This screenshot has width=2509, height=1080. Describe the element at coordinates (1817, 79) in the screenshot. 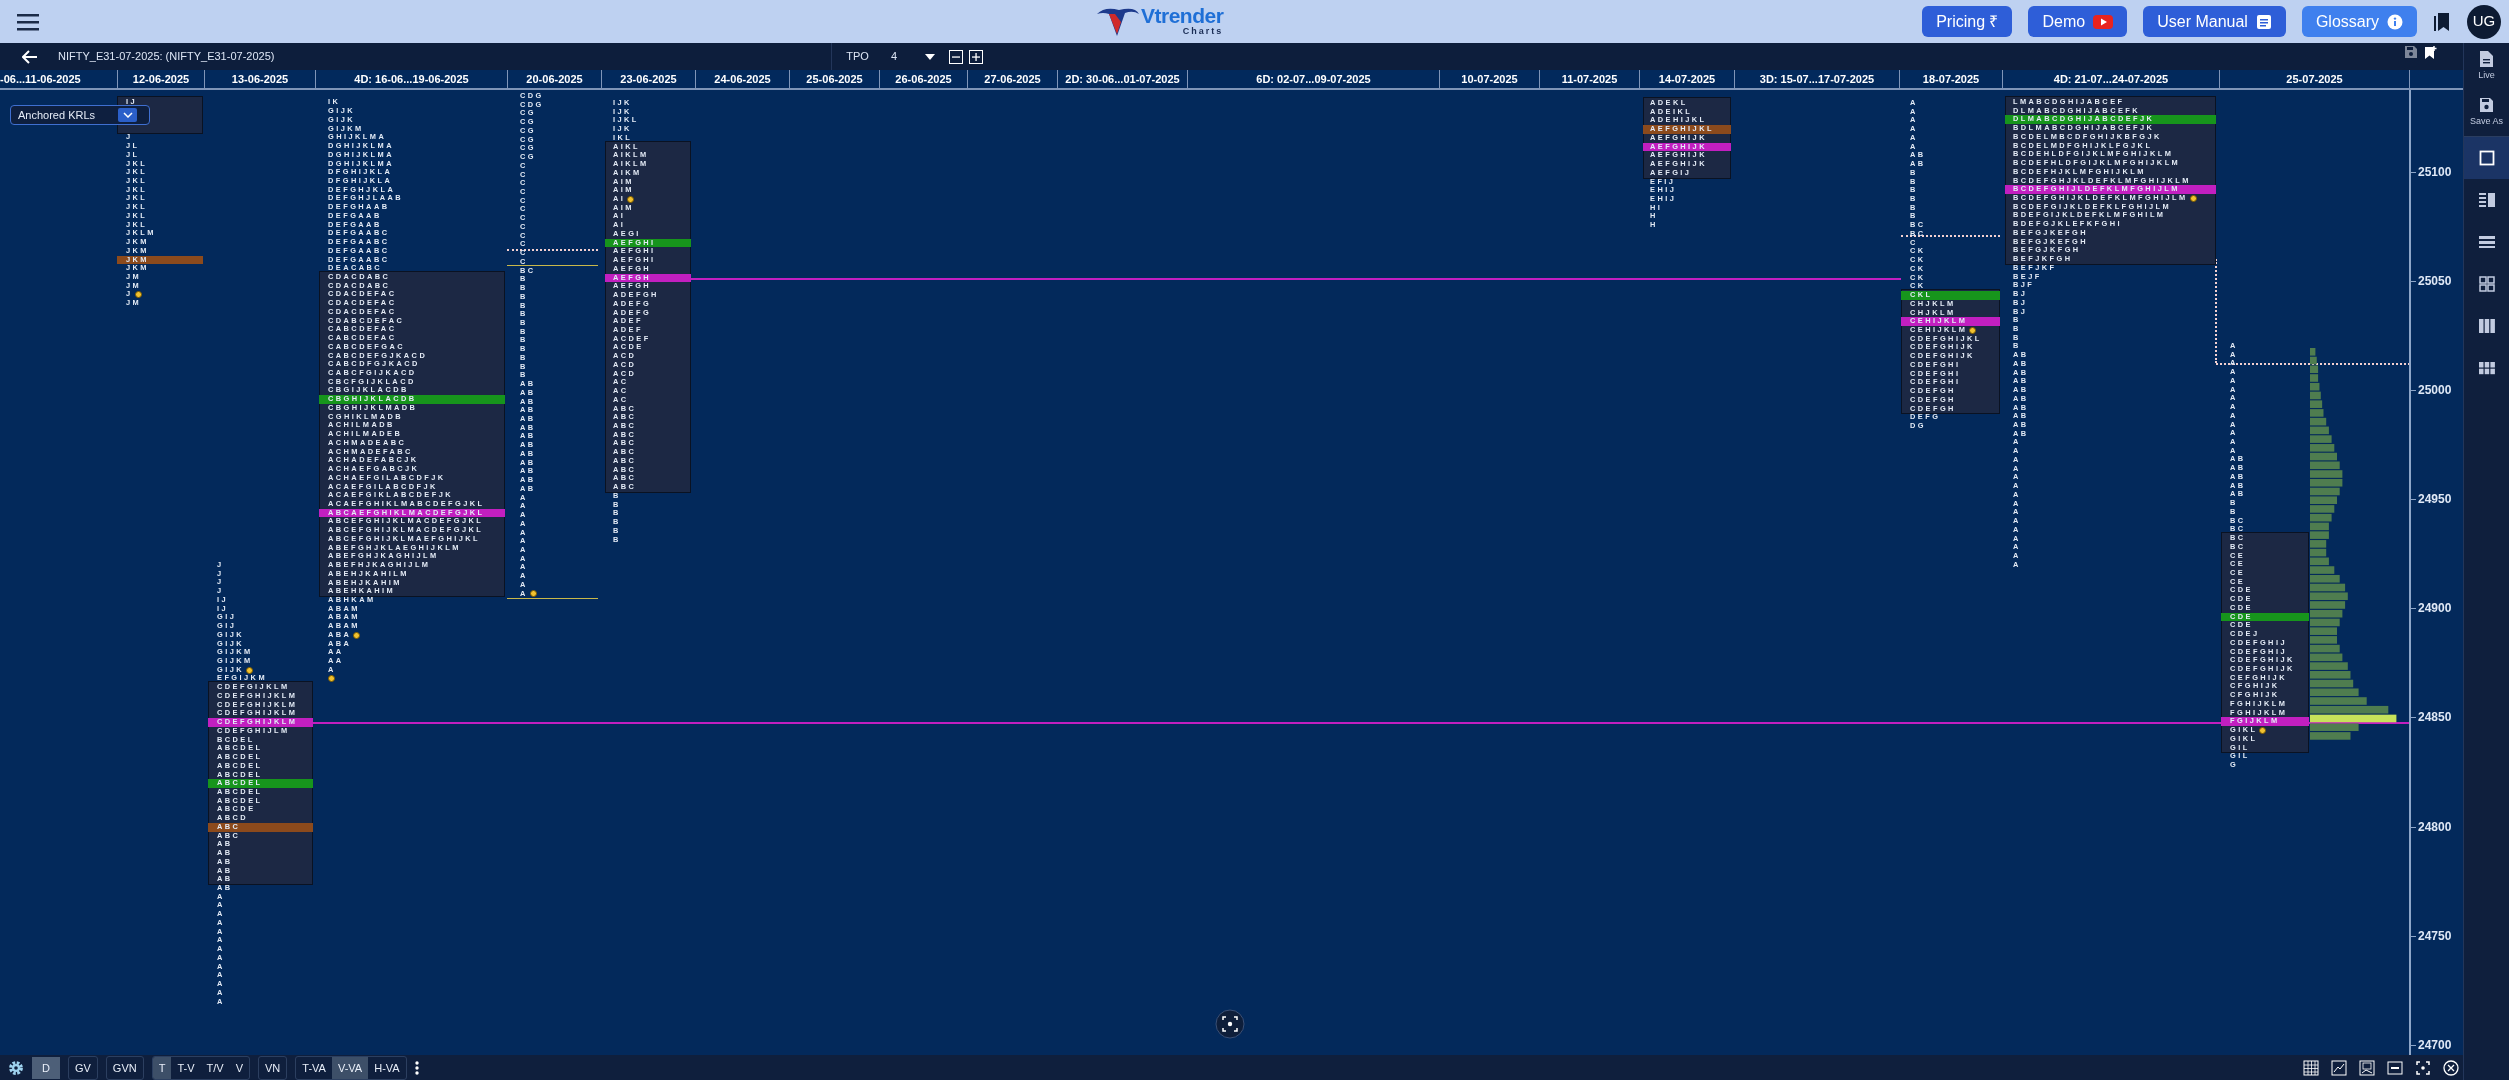

I see `date-header: 3D: 15-07...17-07-2025` at that location.